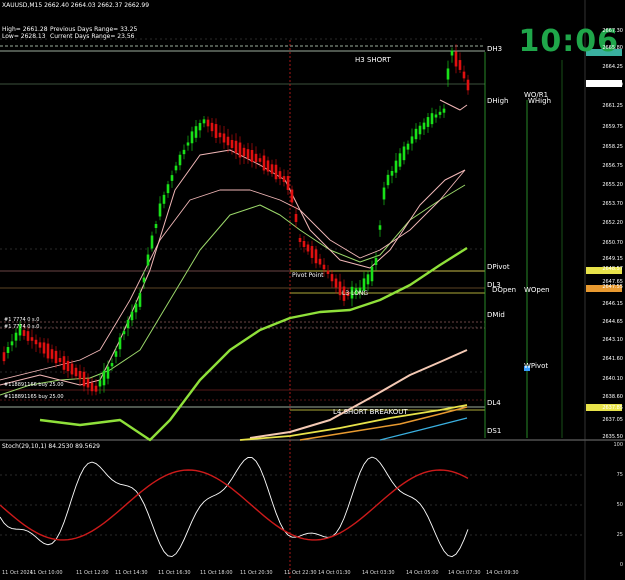 Image resolution: width=625 pixels, height=580 pixels. I want to click on time-tick-label: 11 Oct 20:30, so click(256, 573).